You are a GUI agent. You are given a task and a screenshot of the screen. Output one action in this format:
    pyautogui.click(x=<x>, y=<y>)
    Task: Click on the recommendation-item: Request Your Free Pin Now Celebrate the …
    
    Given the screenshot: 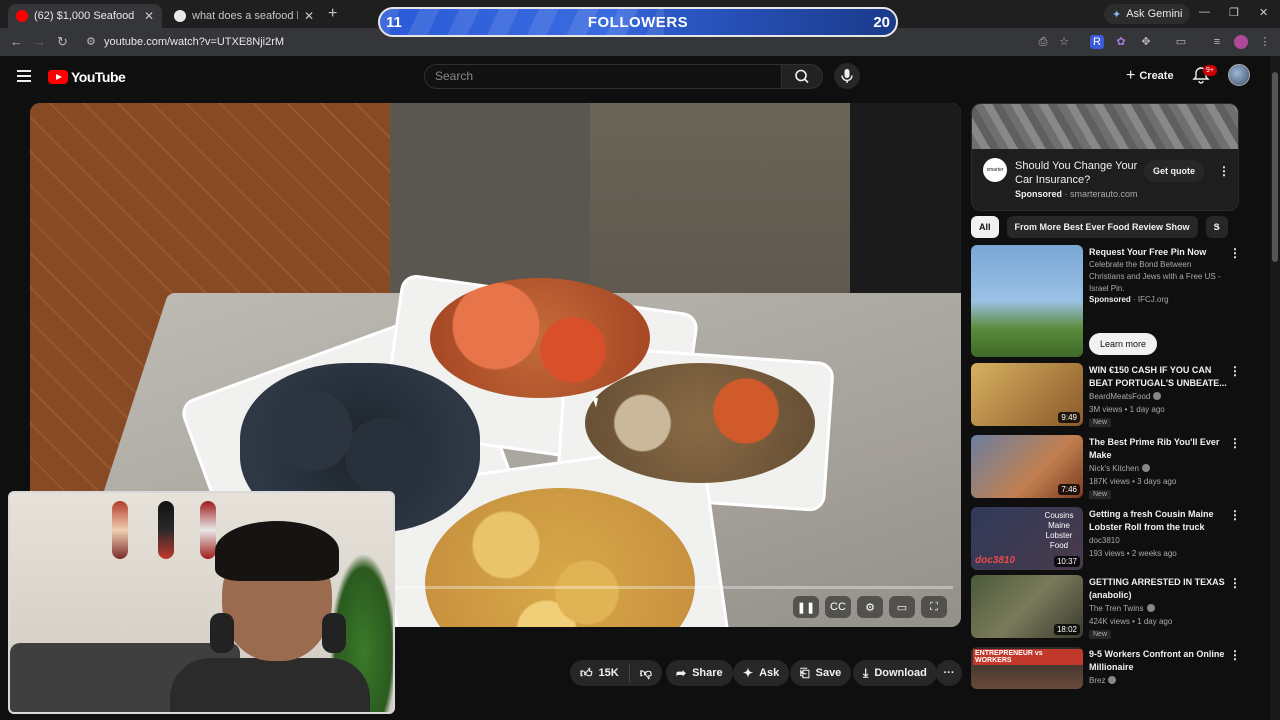 What is the action you would take?
    pyautogui.click(x=1108, y=301)
    